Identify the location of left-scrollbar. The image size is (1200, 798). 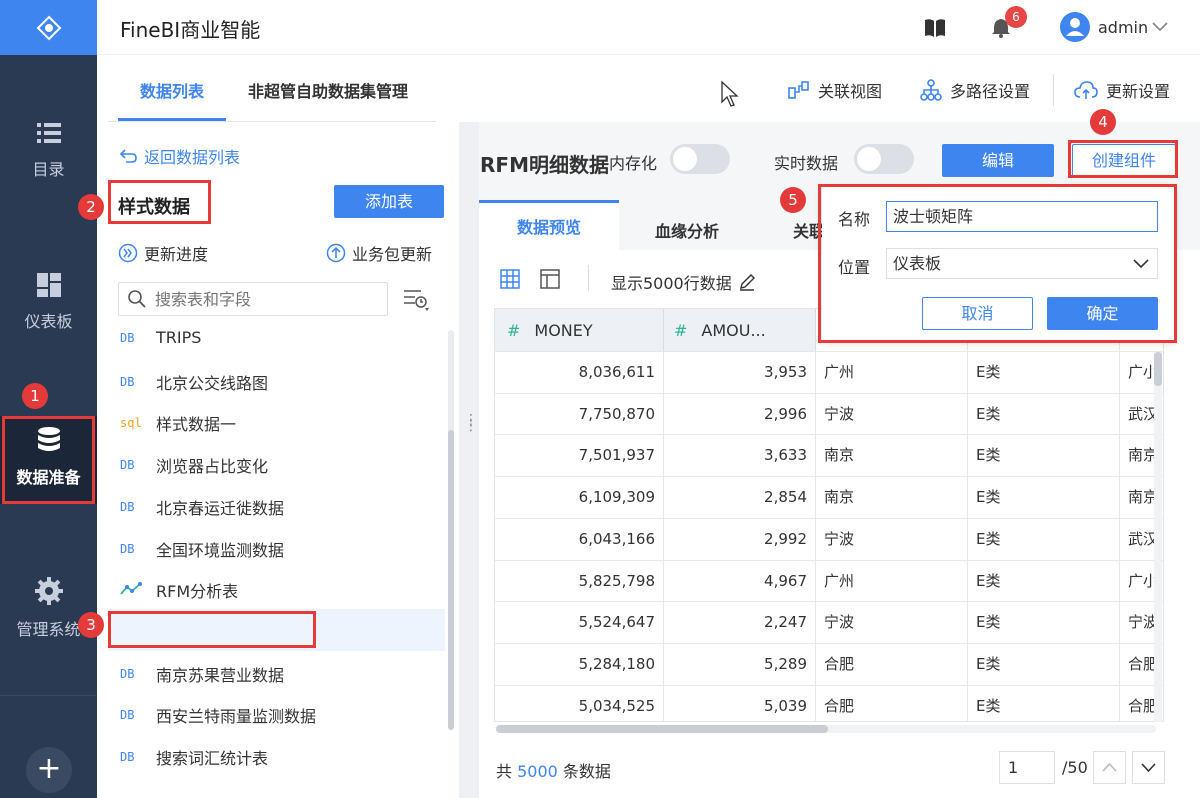
(451, 530).